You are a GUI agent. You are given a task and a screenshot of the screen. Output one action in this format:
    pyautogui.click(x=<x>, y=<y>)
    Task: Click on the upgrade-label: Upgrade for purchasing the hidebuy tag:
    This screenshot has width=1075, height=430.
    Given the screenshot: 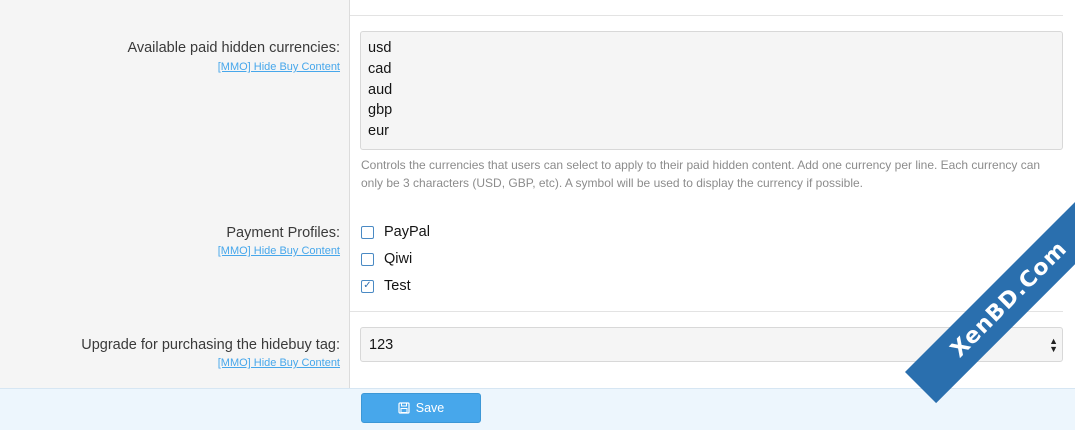 What is the action you would take?
    pyautogui.click(x=210, y=345)
    